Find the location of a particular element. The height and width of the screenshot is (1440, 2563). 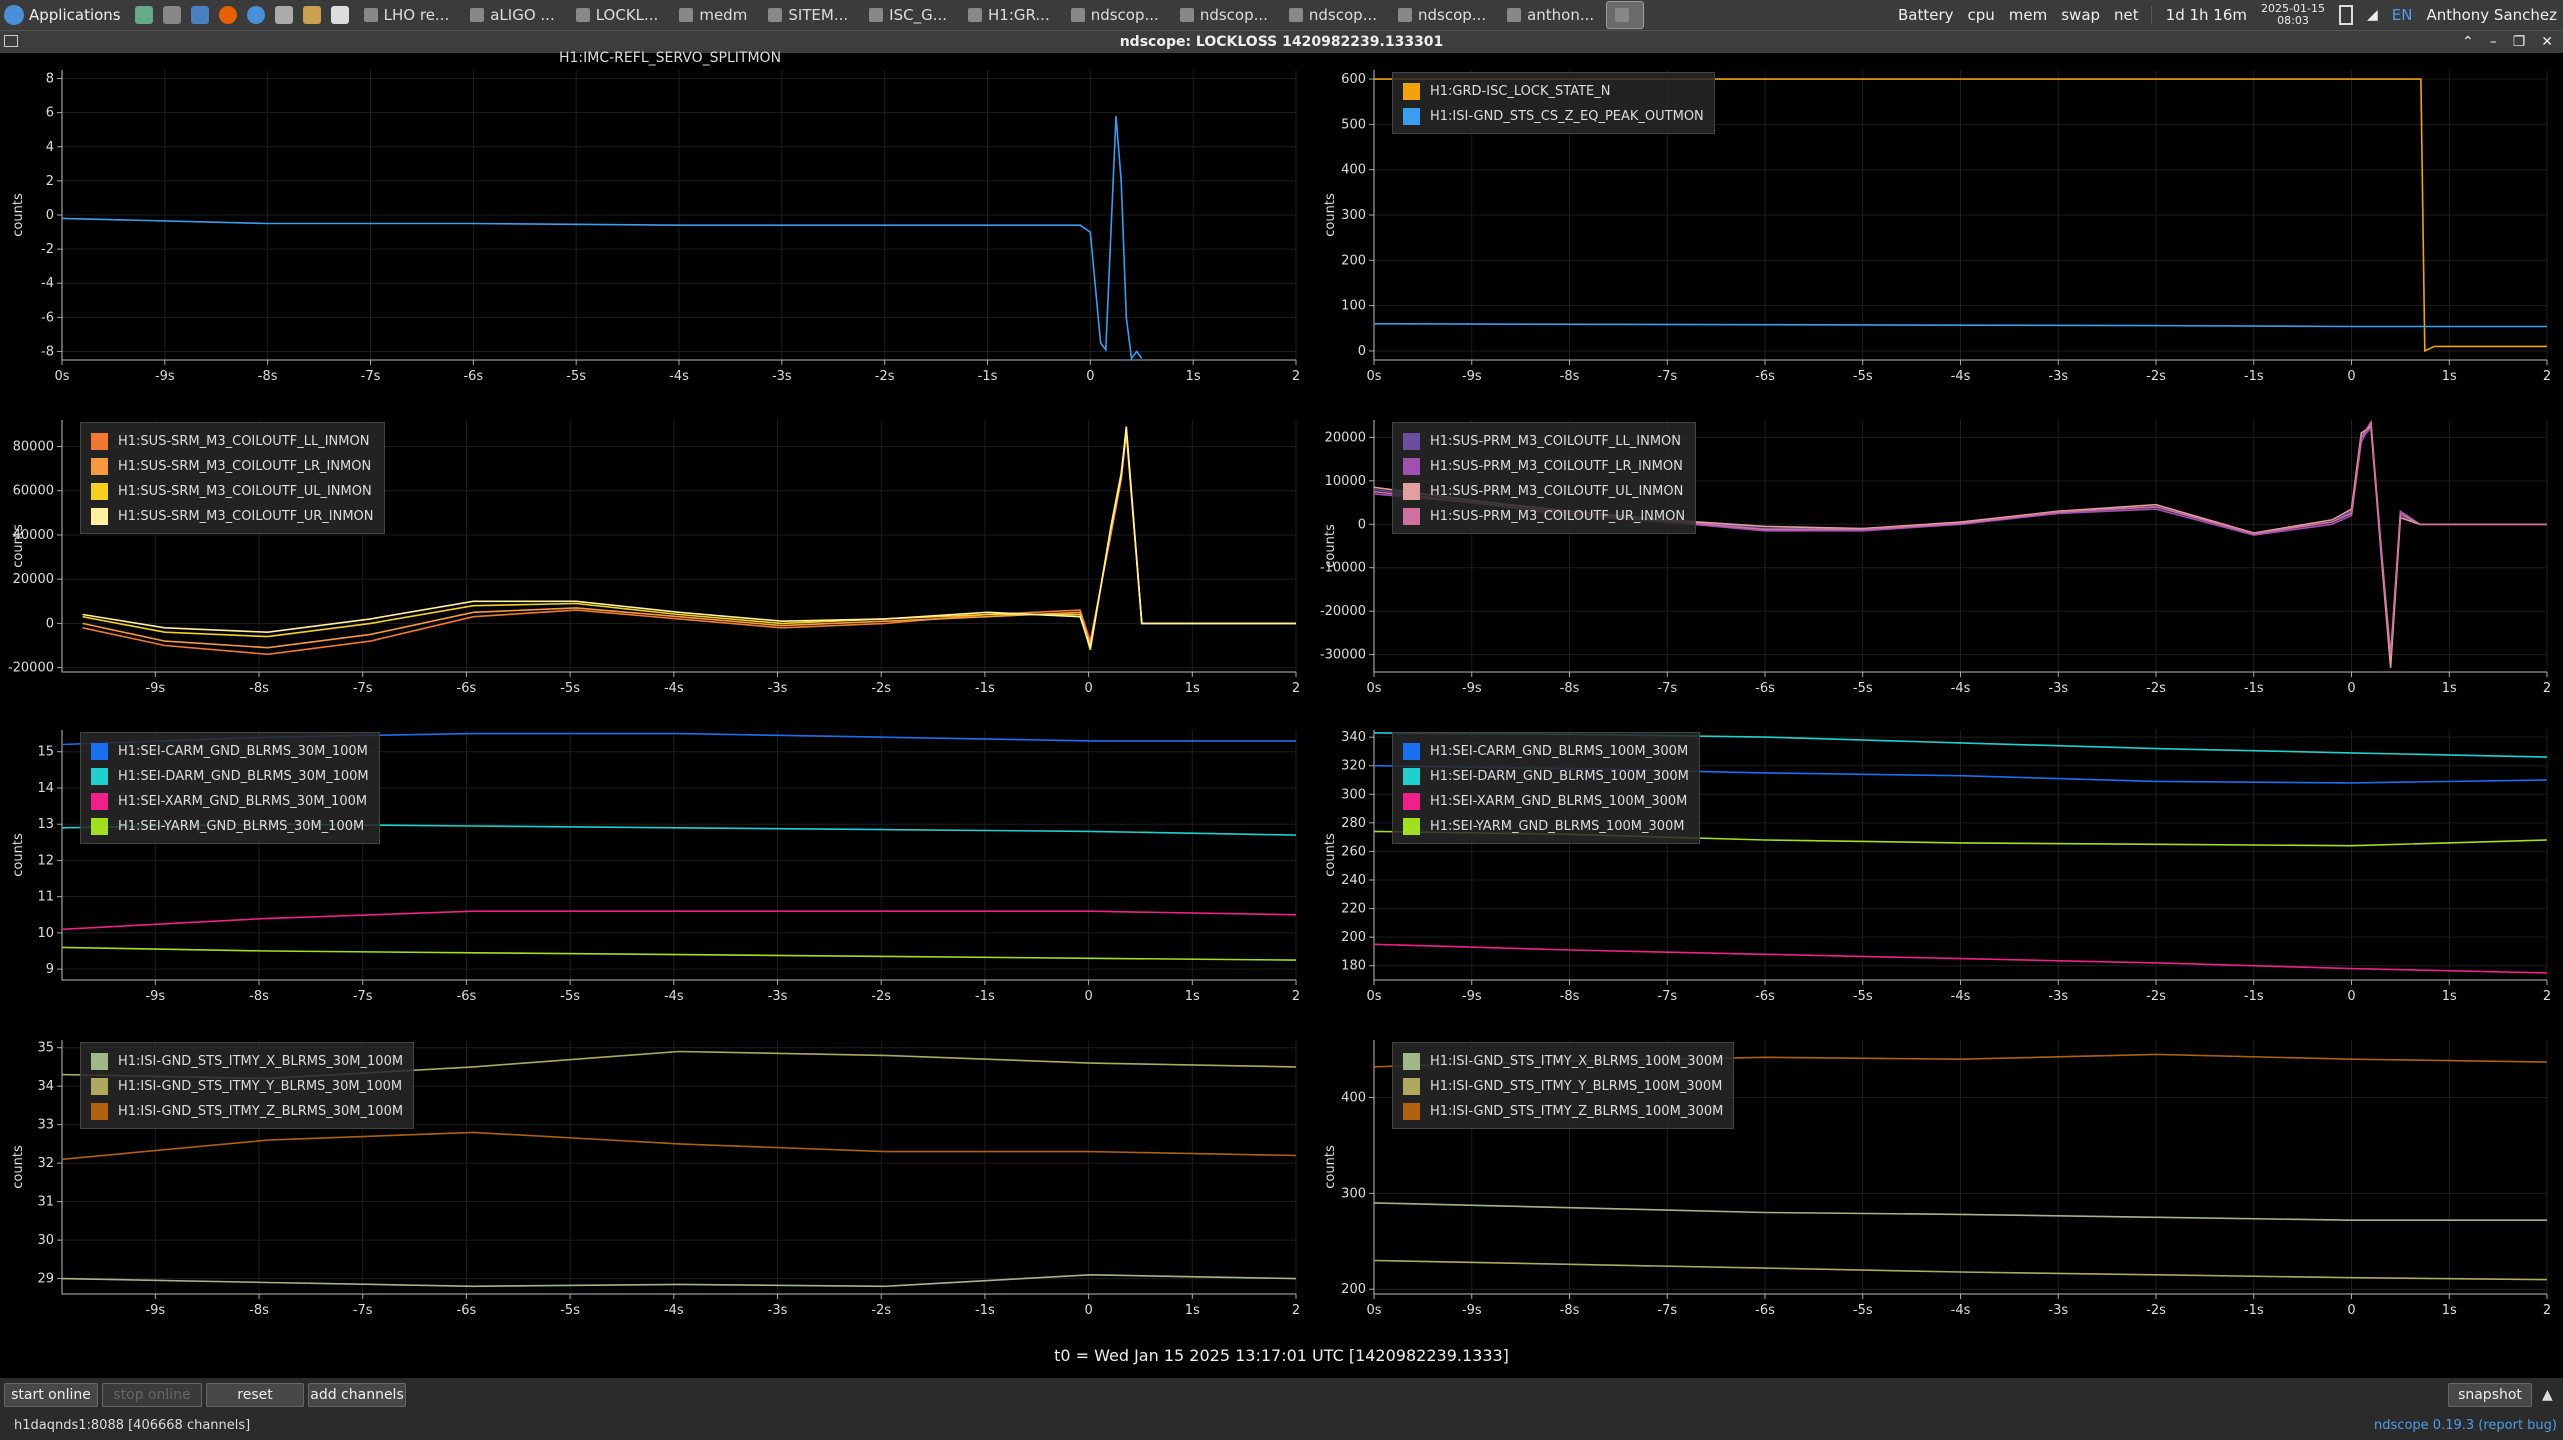

monitor-mem: mem is located at coordinates (2028, 15).